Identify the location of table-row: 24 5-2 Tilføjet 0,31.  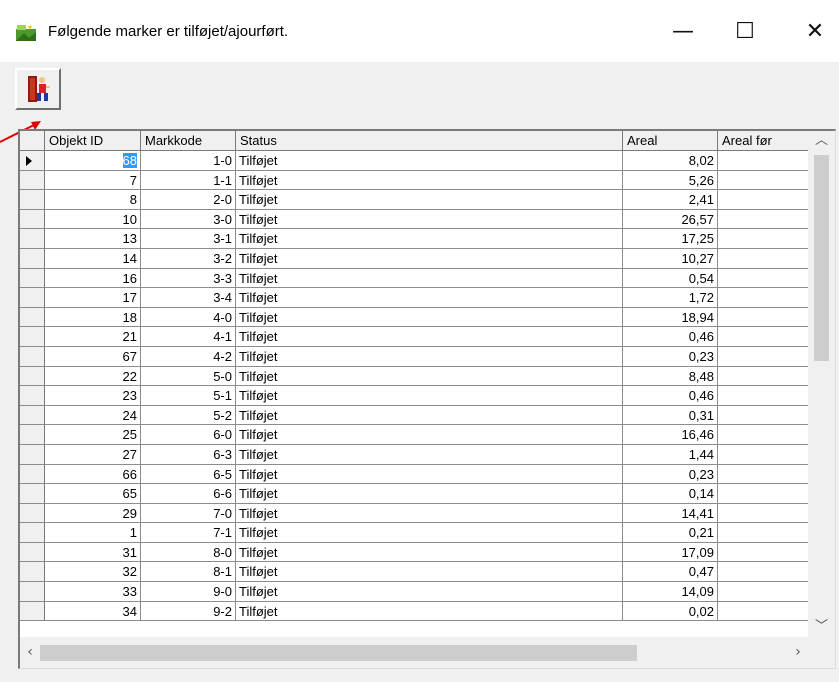
(414, 415).